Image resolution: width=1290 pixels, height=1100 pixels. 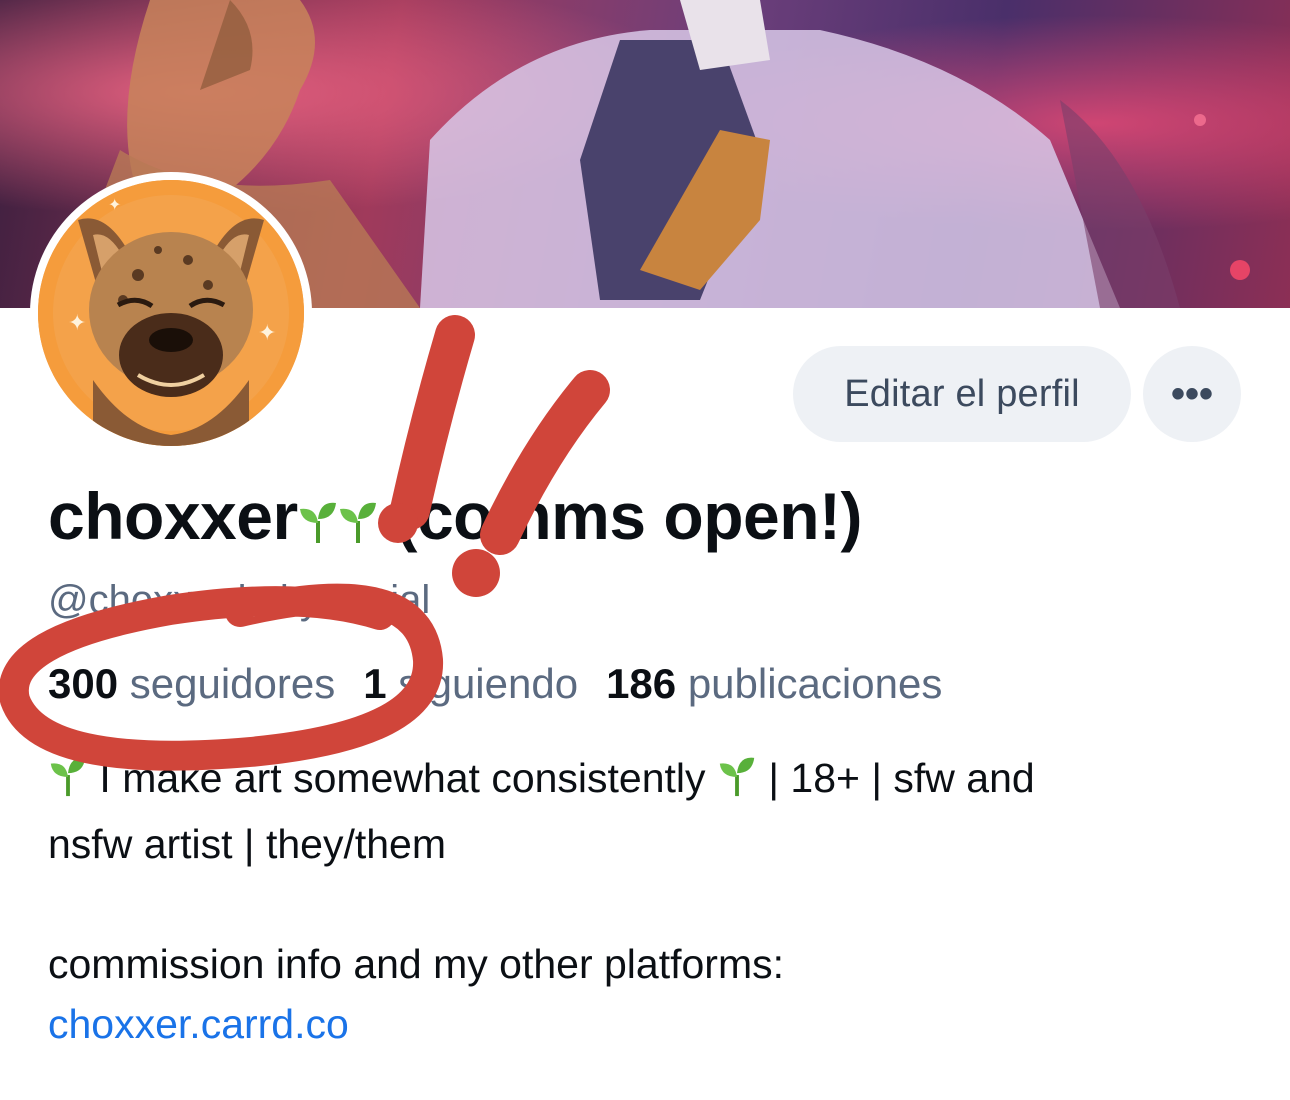 I want to click on more-options-button: •••, so click(x=1192, y=394).